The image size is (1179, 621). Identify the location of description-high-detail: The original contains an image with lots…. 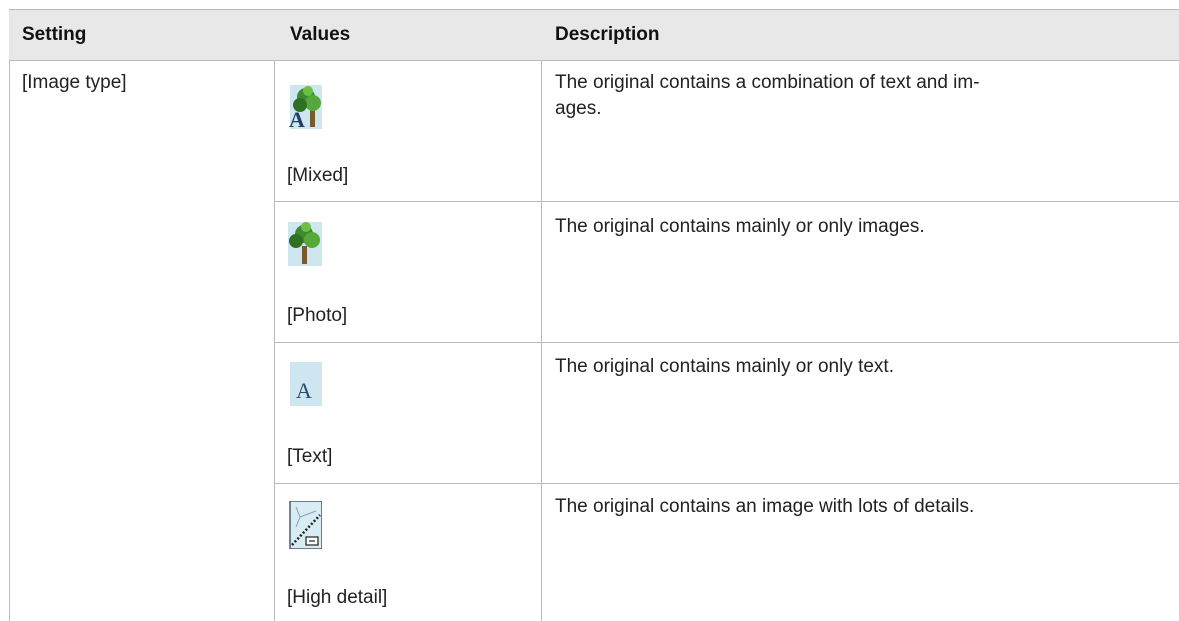
(765, 506).